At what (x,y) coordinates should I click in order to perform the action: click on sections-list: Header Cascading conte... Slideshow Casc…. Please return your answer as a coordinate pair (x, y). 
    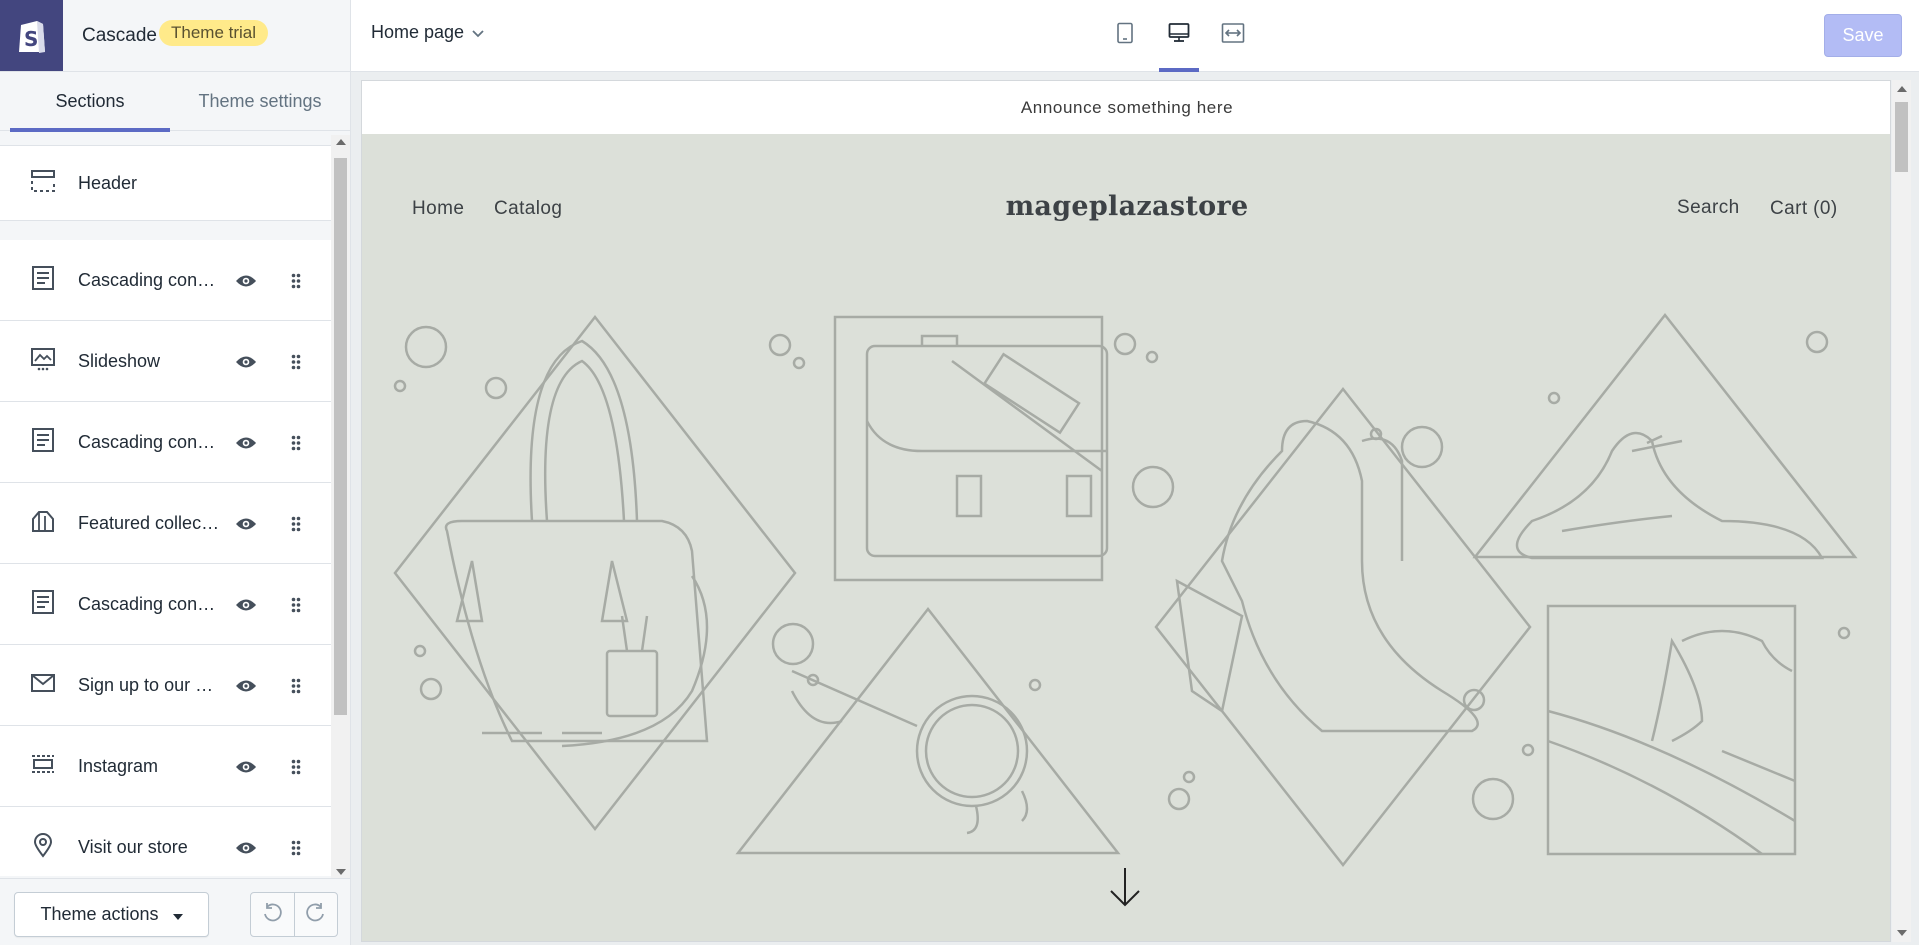
    Looking at the image, I should click on (165, 510).